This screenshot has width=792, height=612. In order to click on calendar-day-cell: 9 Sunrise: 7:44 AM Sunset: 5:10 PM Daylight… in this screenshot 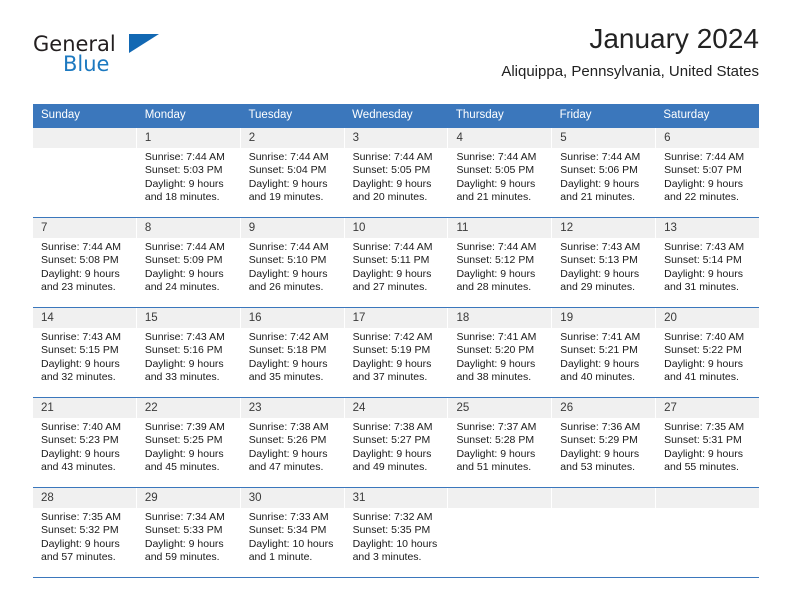, I will do `click(292, 262)`.